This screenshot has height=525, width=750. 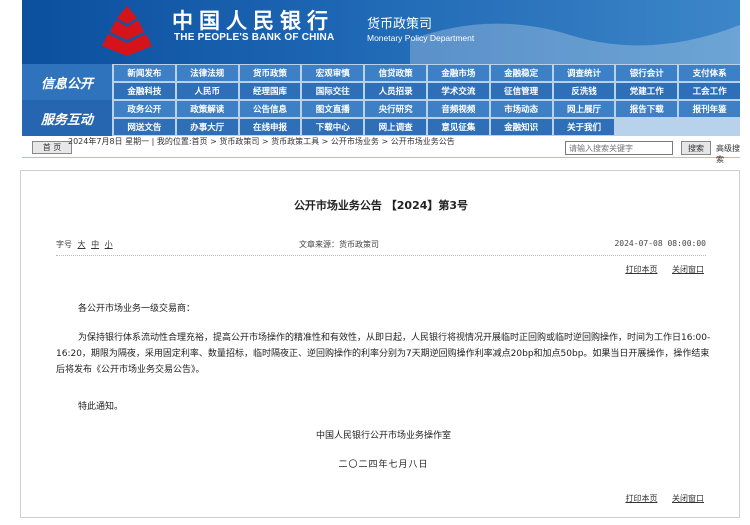 What do you see at coordinates (458, 73) in the screenshot?
I see `nav-link: 金融市场` at bounding box center [458, 73].